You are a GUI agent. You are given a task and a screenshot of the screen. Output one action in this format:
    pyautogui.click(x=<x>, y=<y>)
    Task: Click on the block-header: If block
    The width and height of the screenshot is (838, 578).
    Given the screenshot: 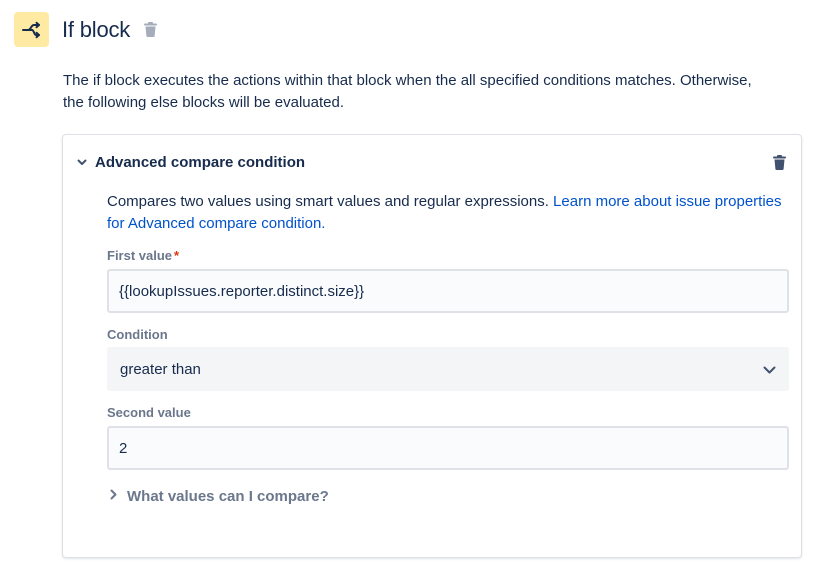 What is the action you would take?
    pyautogui.click(x=86, y=29)
    